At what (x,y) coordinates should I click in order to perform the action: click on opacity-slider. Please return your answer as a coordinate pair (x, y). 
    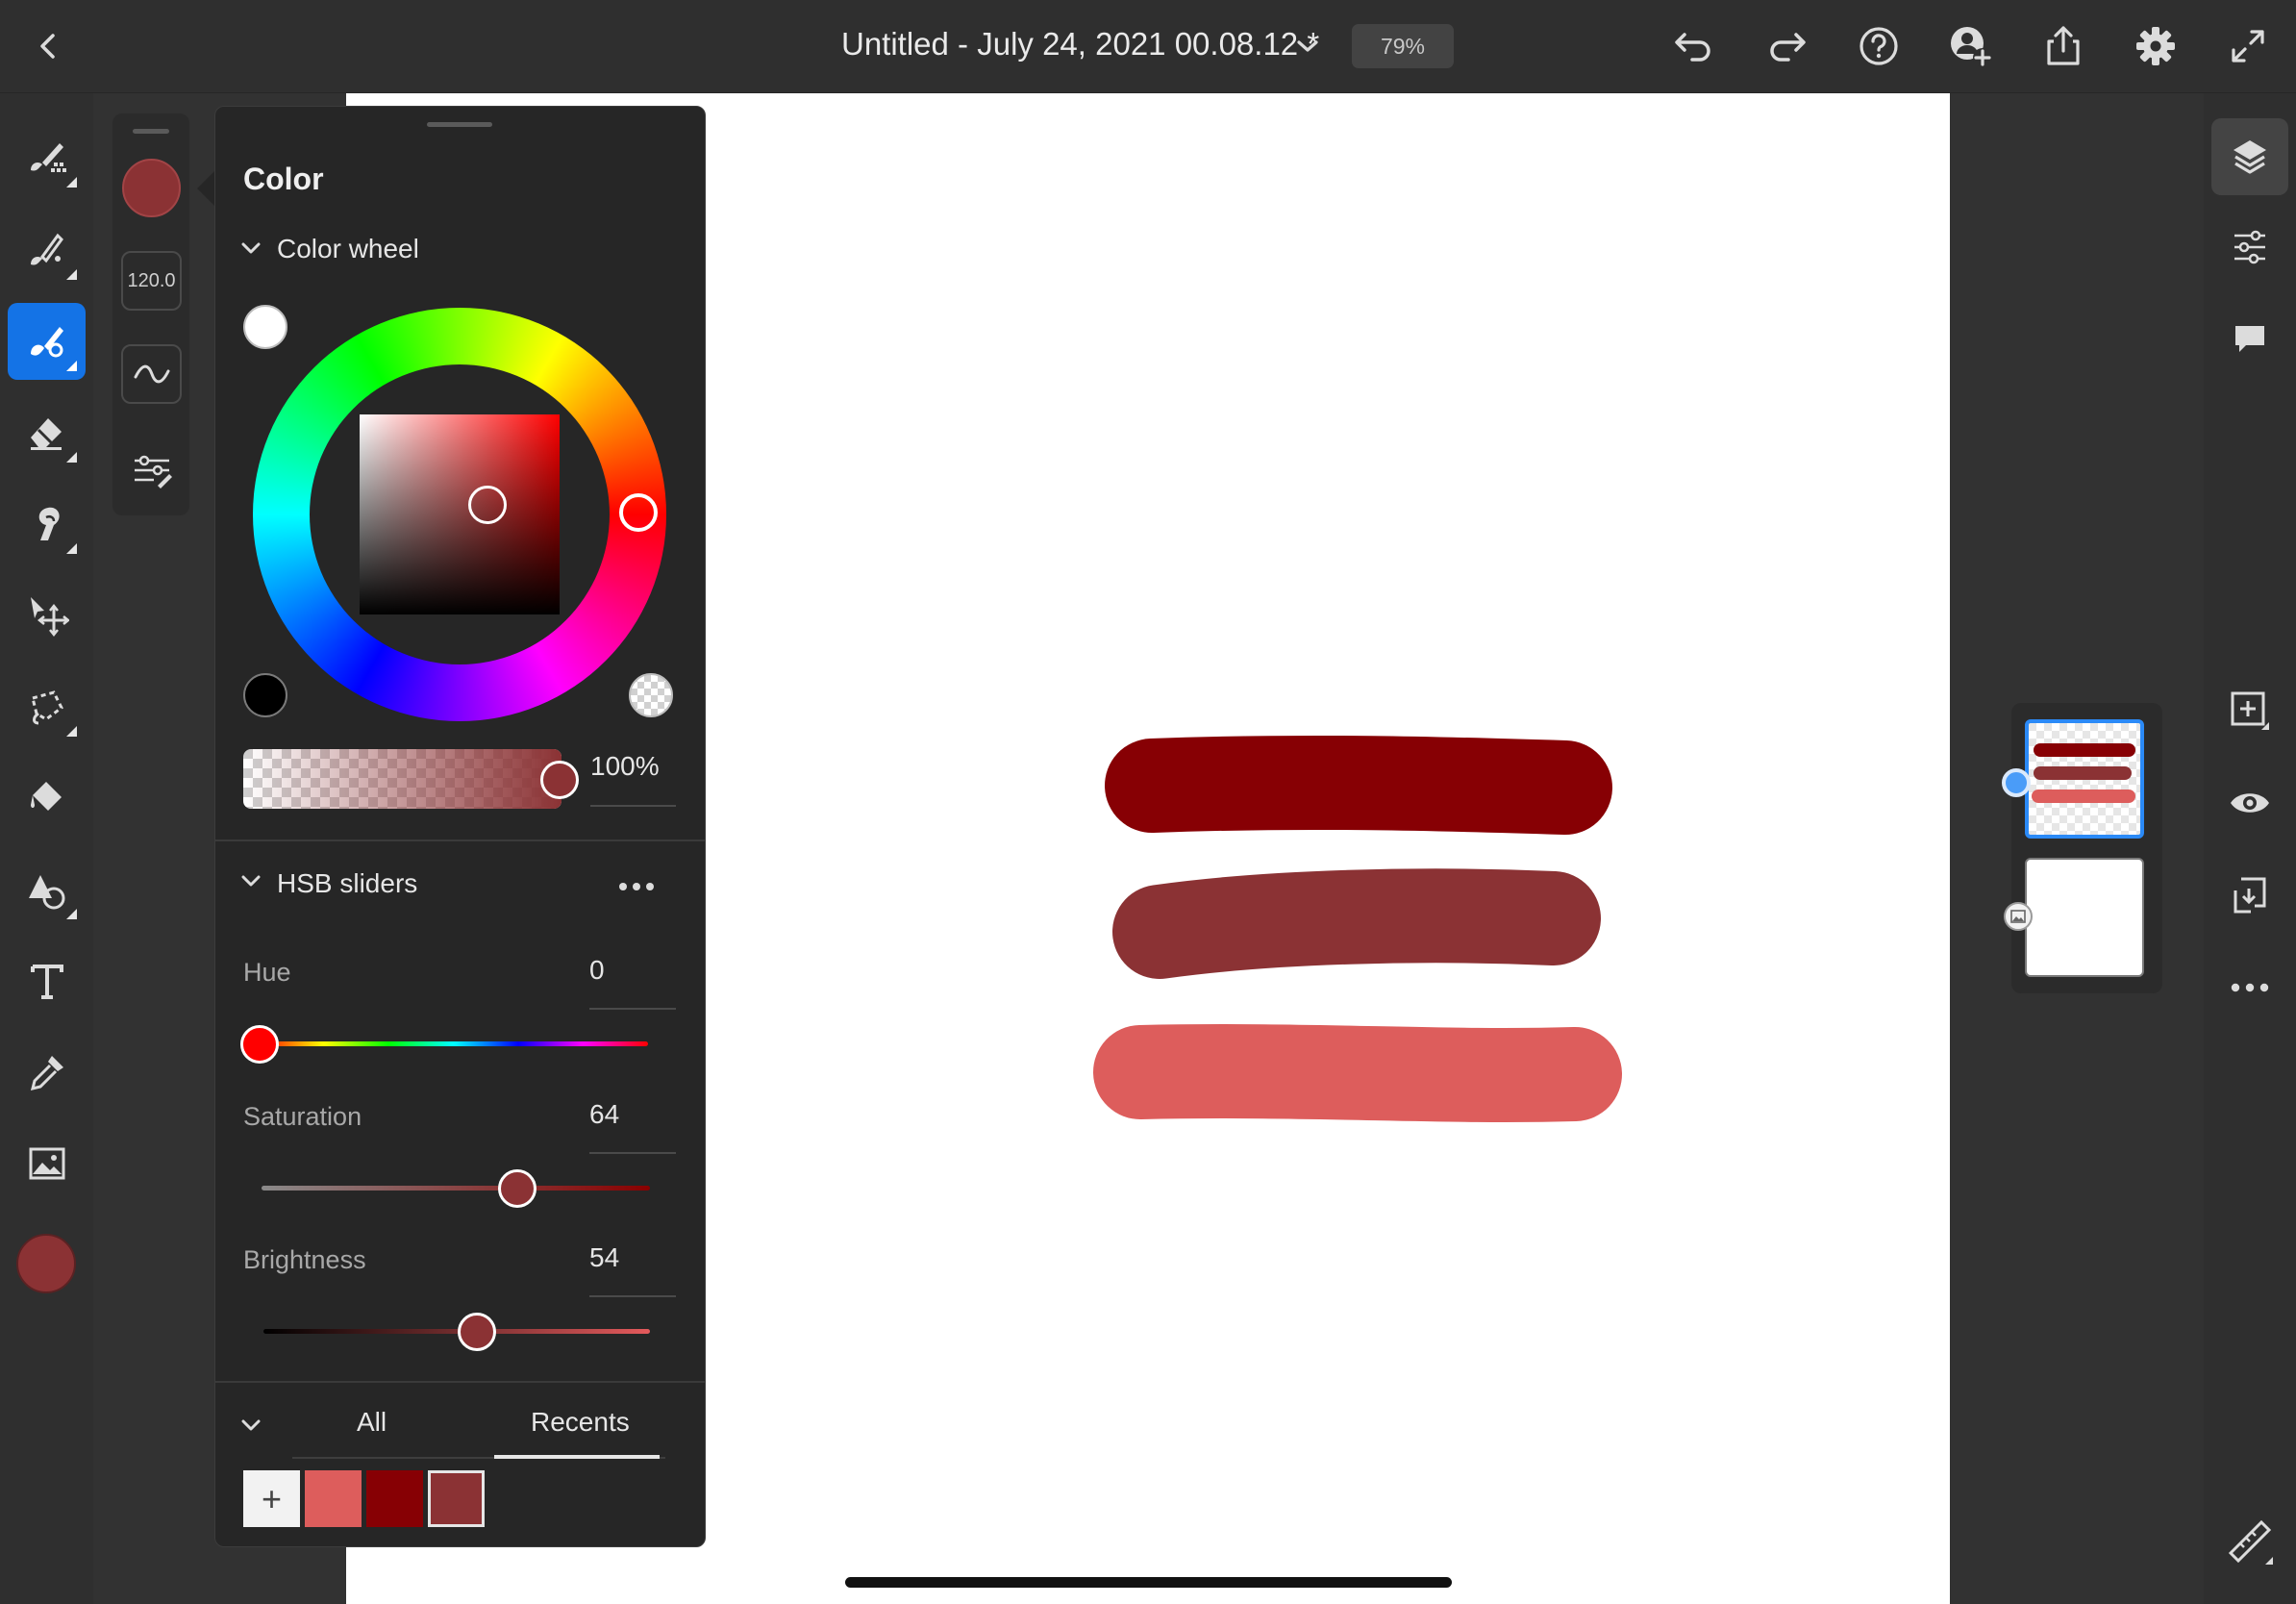
    Looking at the image, I should click on (402, 779).